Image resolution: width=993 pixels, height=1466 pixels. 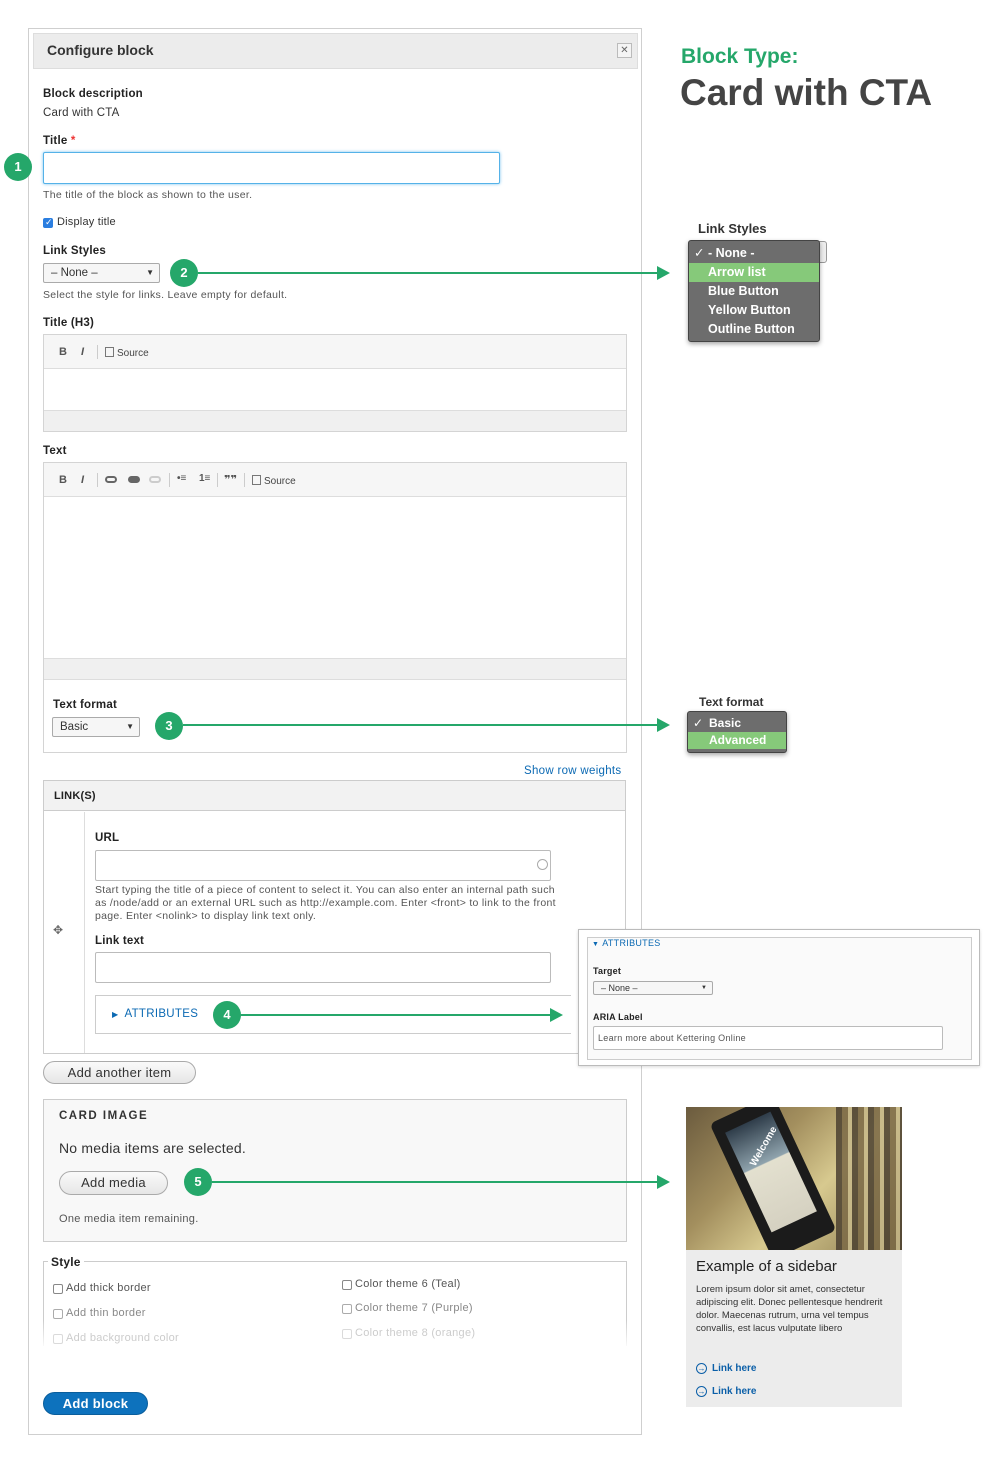 I want to click on style-option-label: Add thick border, so click(x=108, y=1288).